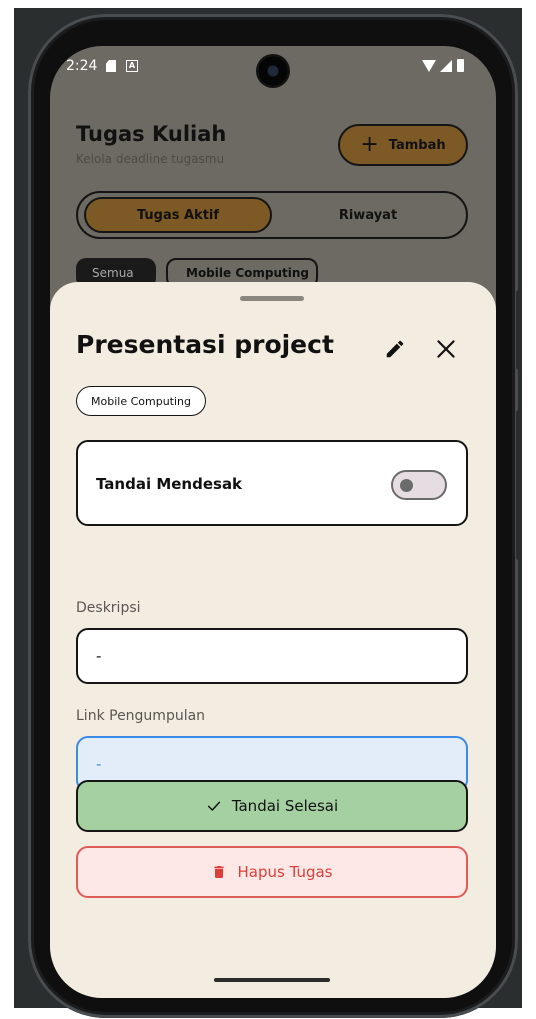 The image size is (536, 1019). I want to click on mark-done-label: Tandai Selesai, so click(285, 806).